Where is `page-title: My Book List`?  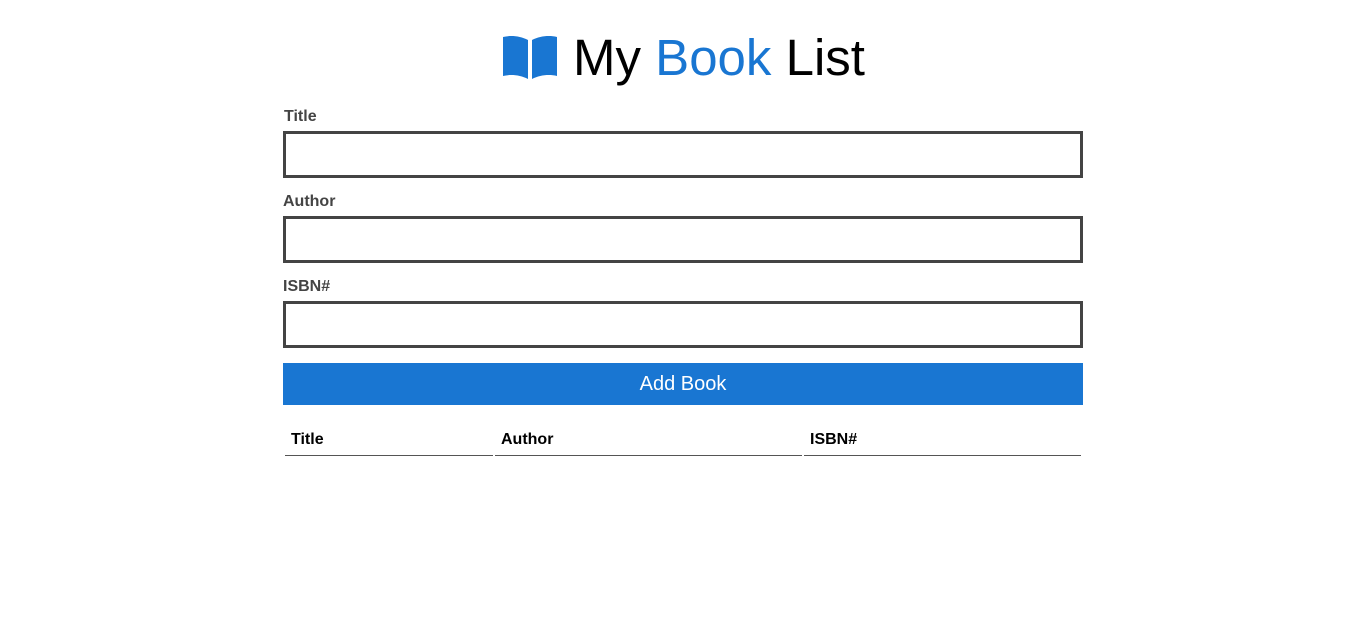 page-title: My Book List is located at coordinates (719, 58).